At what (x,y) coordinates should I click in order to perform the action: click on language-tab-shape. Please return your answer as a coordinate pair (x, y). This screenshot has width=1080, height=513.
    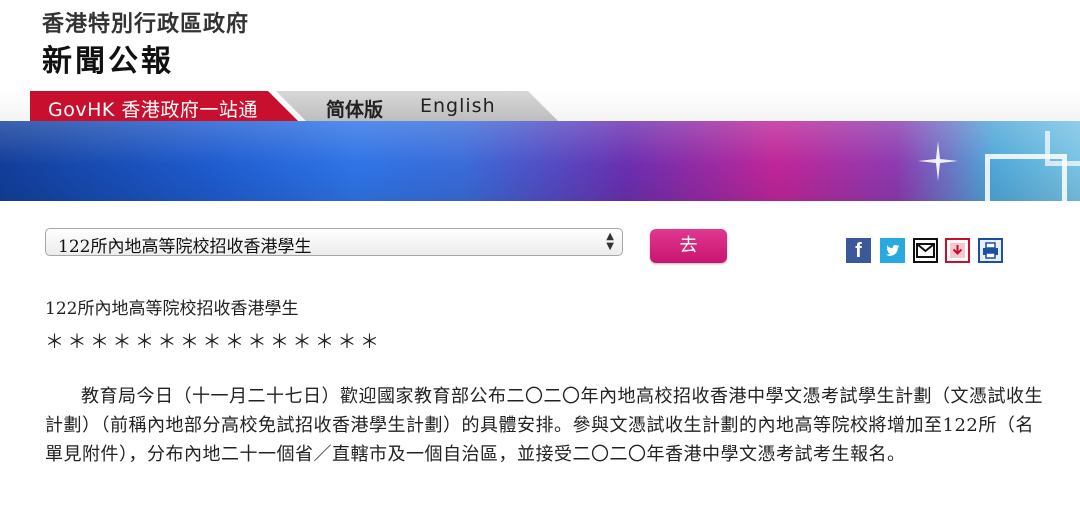
    Looking at the image, I should click on (417, 106).